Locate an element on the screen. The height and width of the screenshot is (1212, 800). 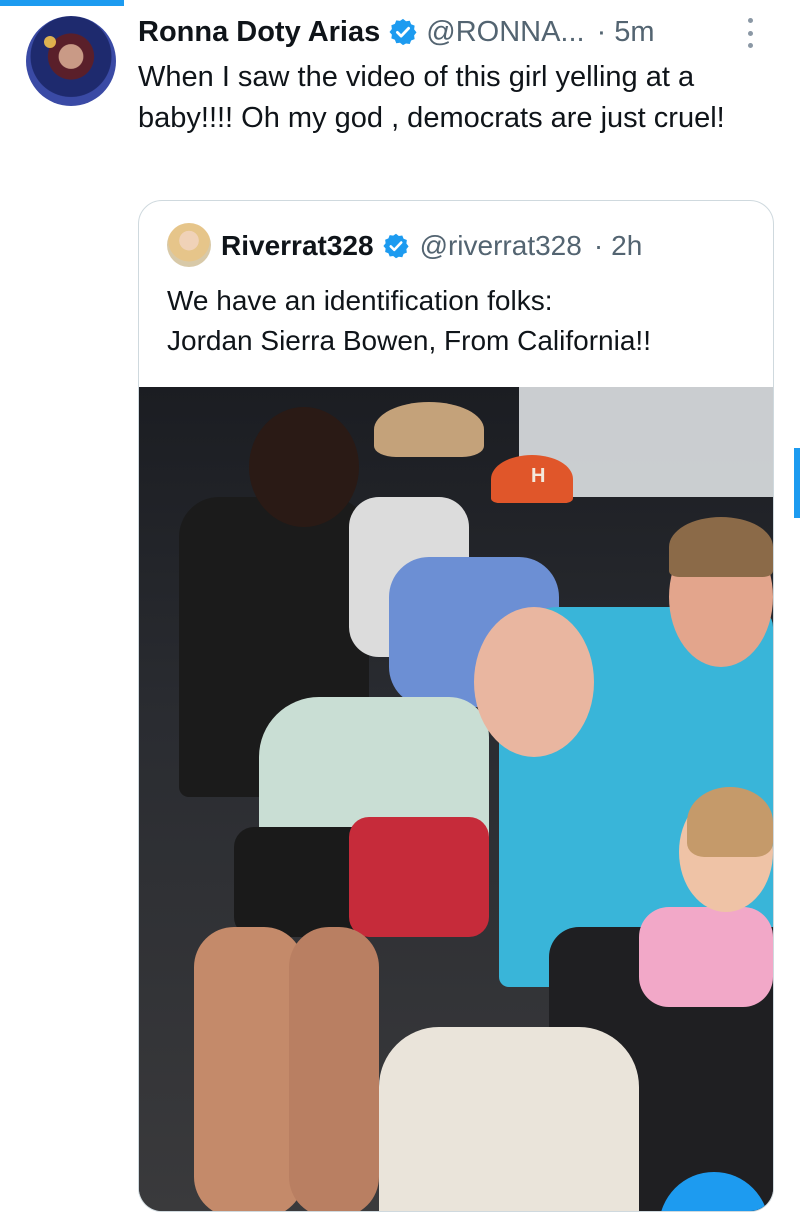
tweet-header: Ronna Doty Arias @RONNA... · 5m is located at coordinates (396, 32).